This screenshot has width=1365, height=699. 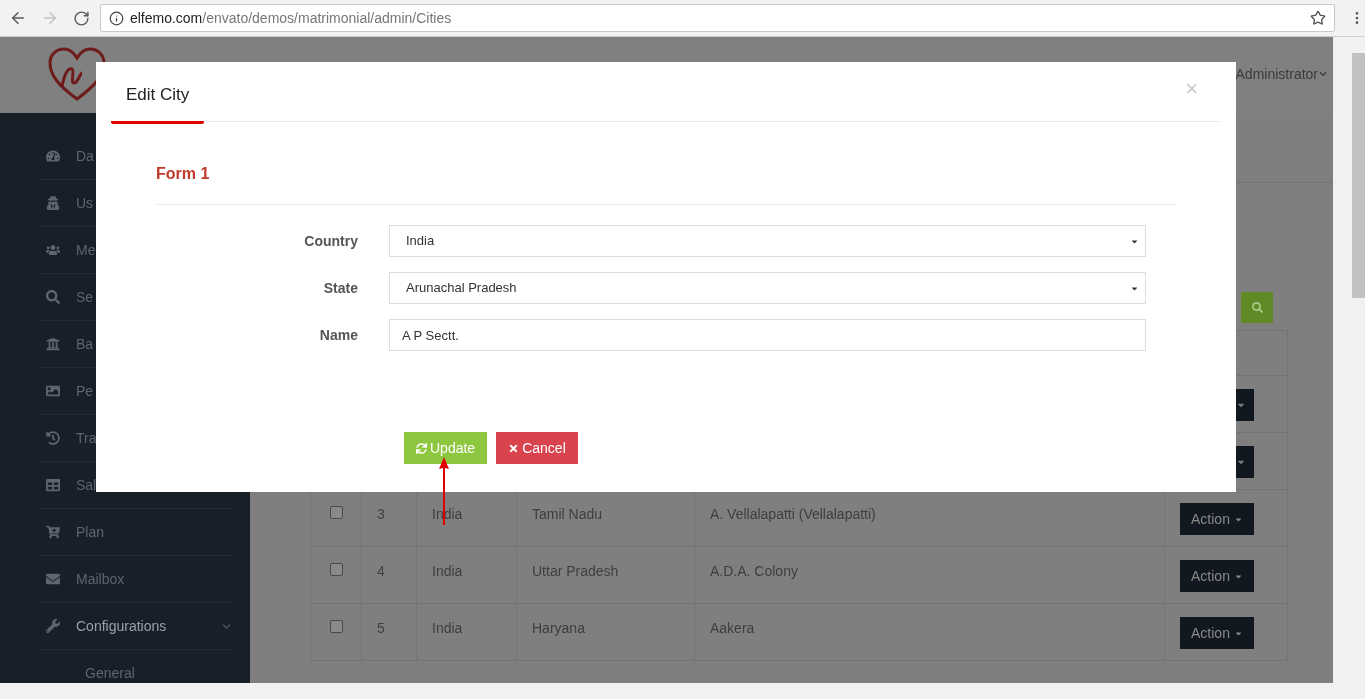 I want to click on field-label: Country, so click(x=331, y=241).